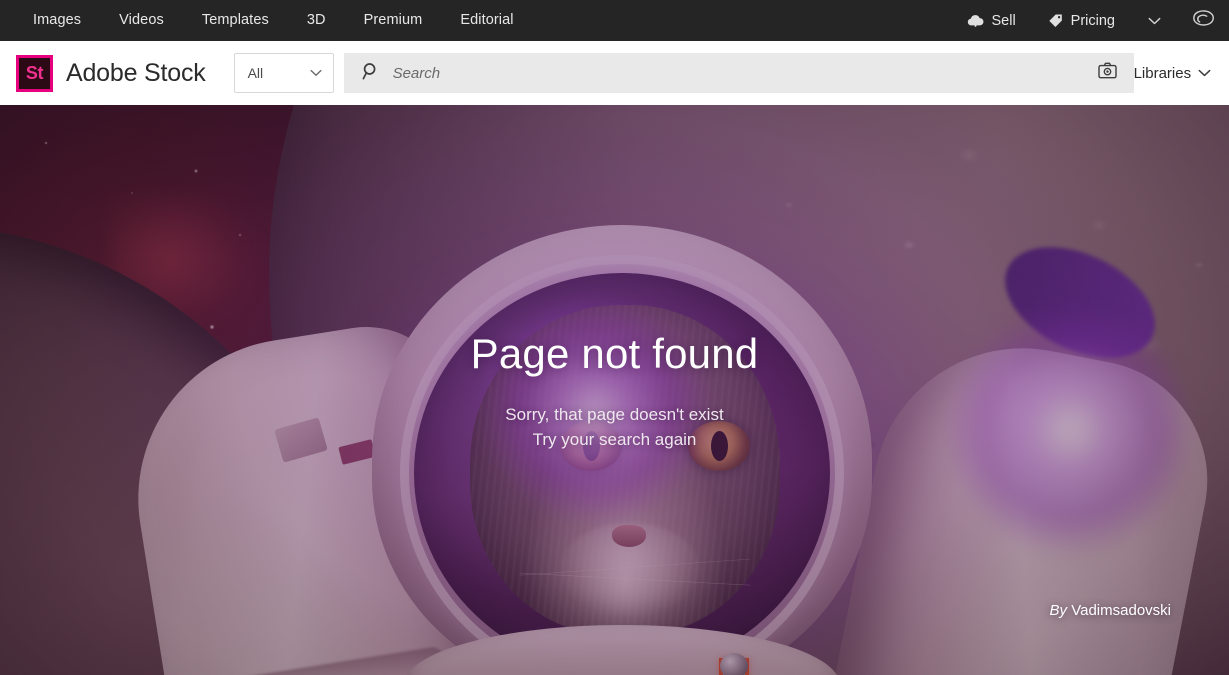  I want to click on price-tag-icon, so click(1056, 20).